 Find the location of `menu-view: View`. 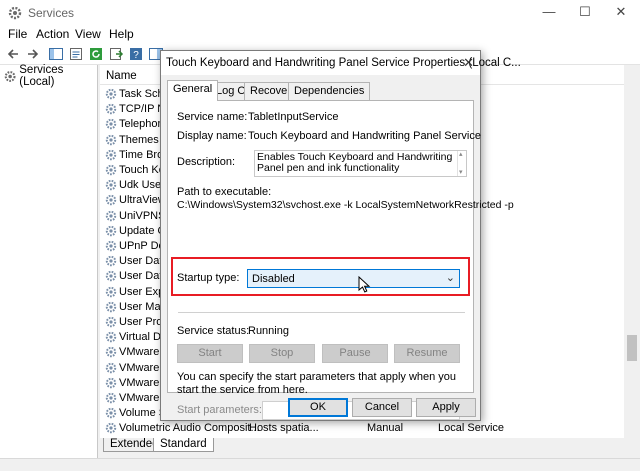

menu-view: View is located at coordinates (88, 34).